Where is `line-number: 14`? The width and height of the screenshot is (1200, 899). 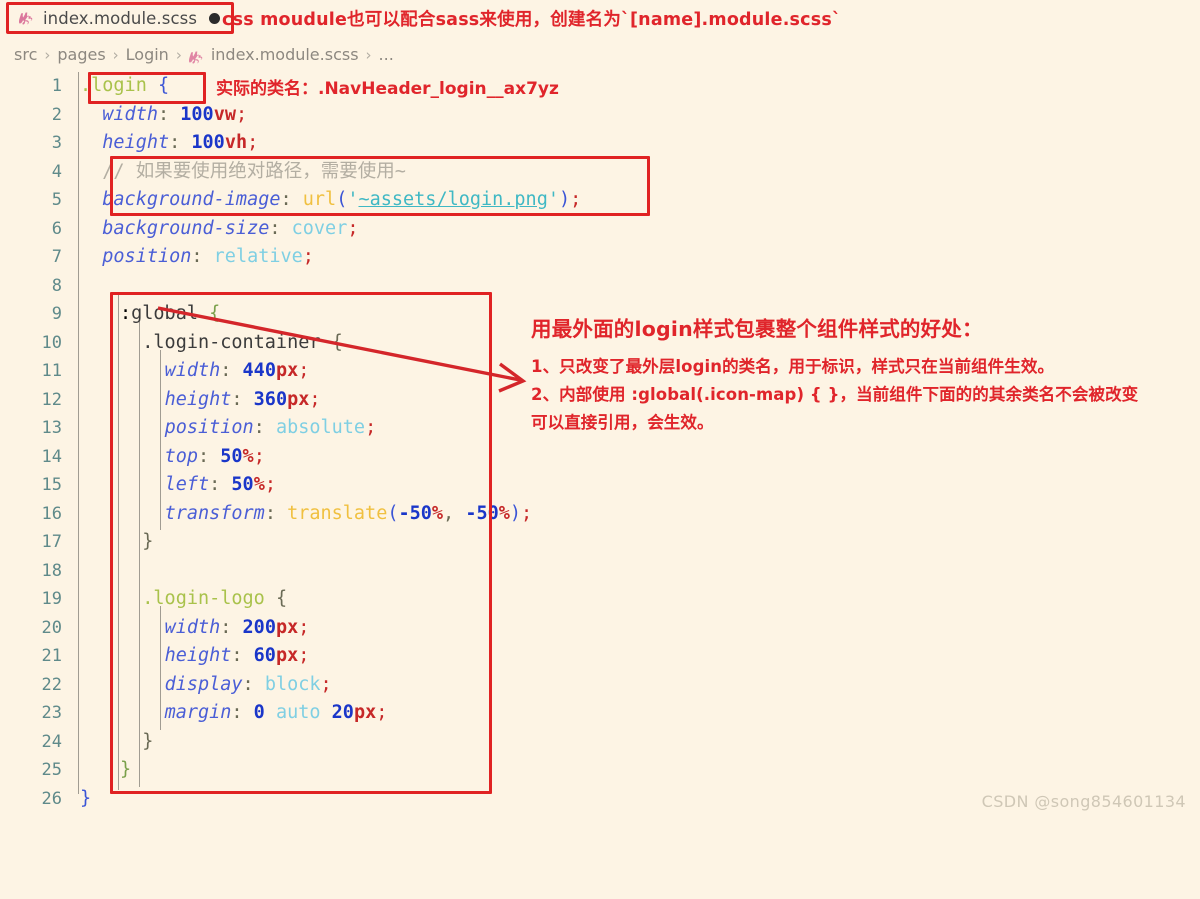
line-number: 14 is located at coordinates (51, 456).